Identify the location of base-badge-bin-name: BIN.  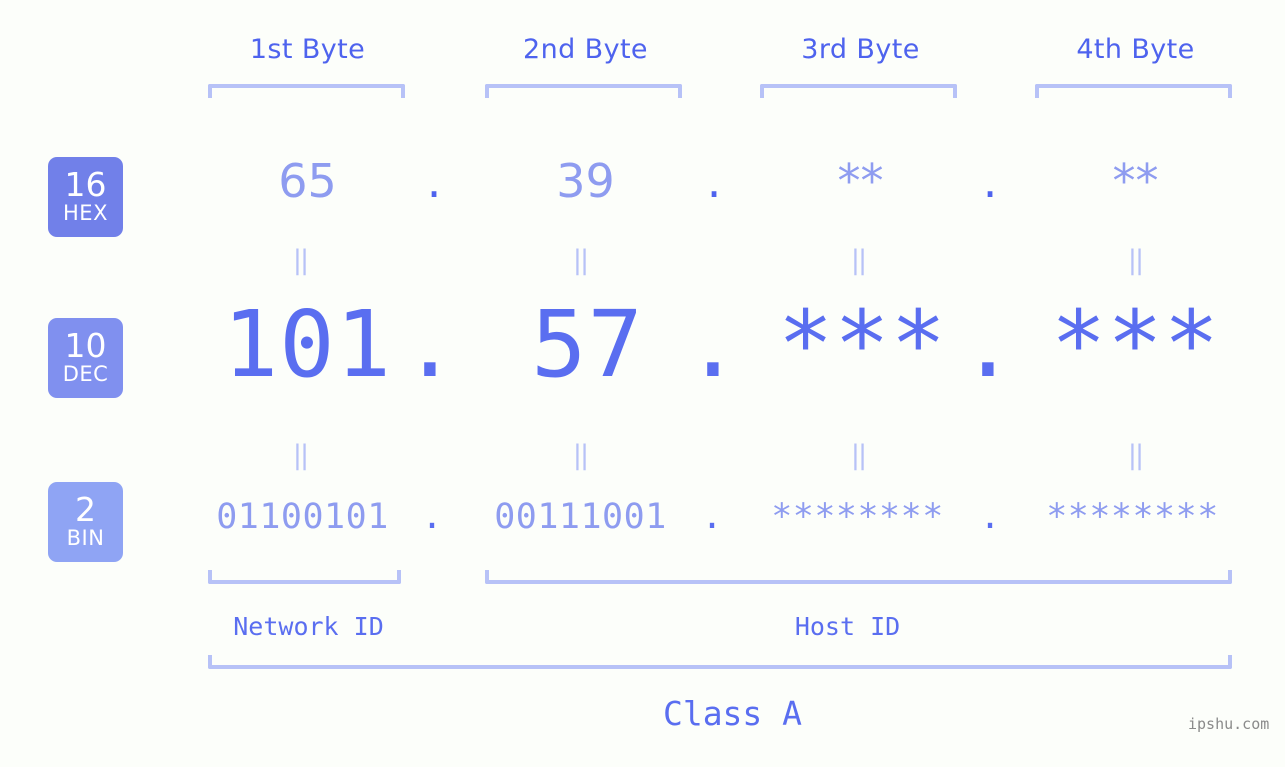
(85, 537).